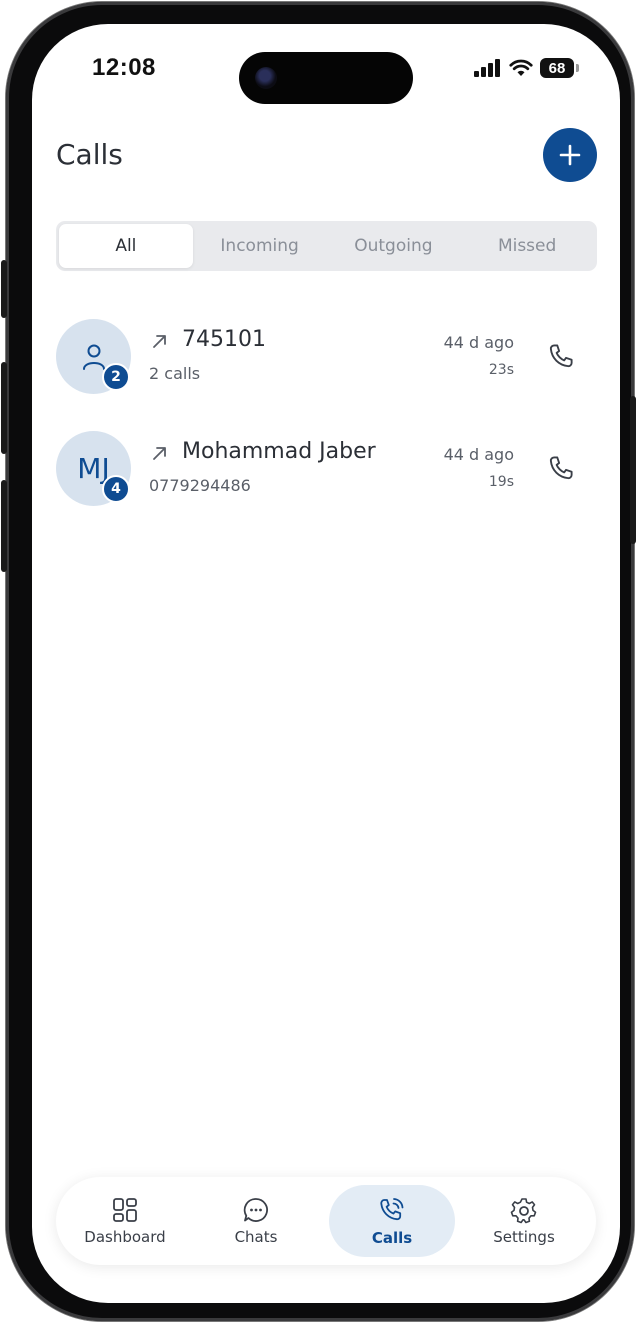 This screenshot has width=640, height=1323. Describe the element at coordinates (326, 78) in the screenshot. I see `dynamic-island` at that location.